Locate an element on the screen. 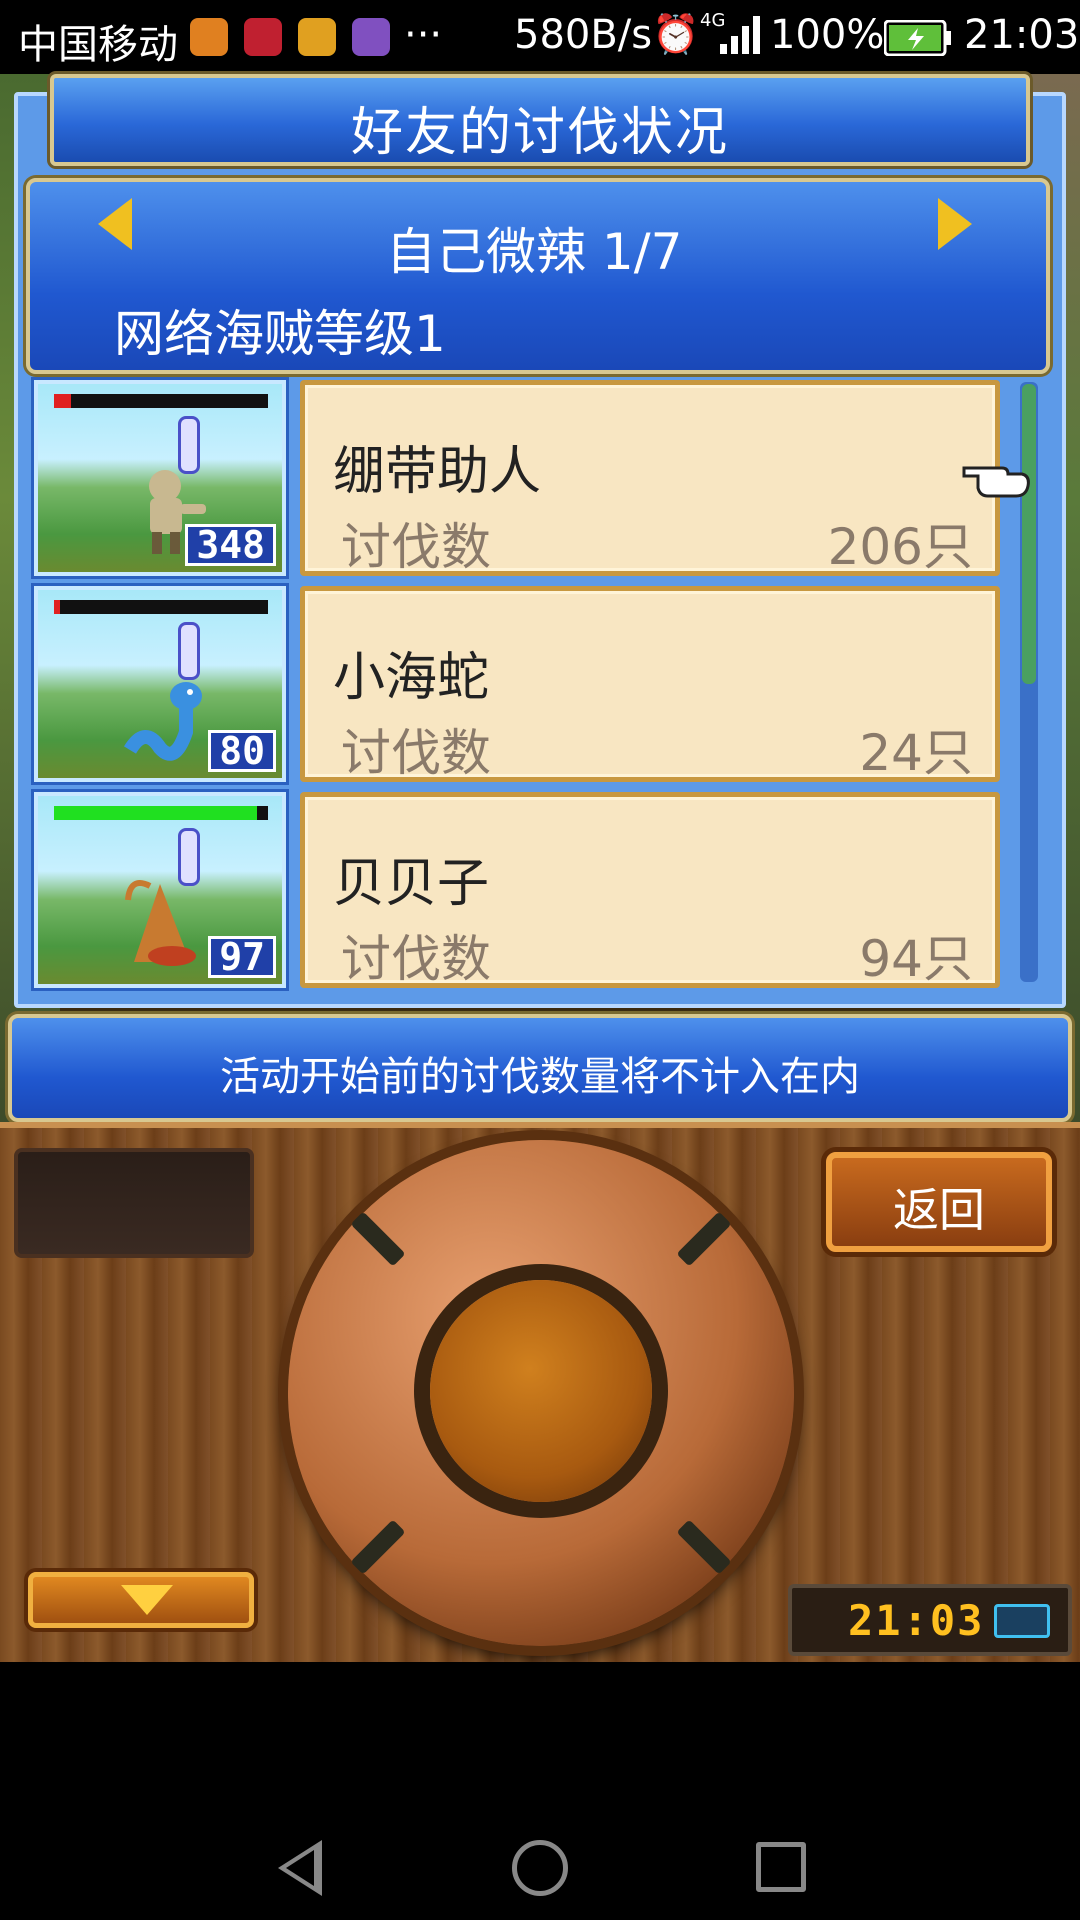 Image resolution: width=1080 pixels, height=1920 pixels. monster-level-badge: 348 is located at coordinates (230, 545).